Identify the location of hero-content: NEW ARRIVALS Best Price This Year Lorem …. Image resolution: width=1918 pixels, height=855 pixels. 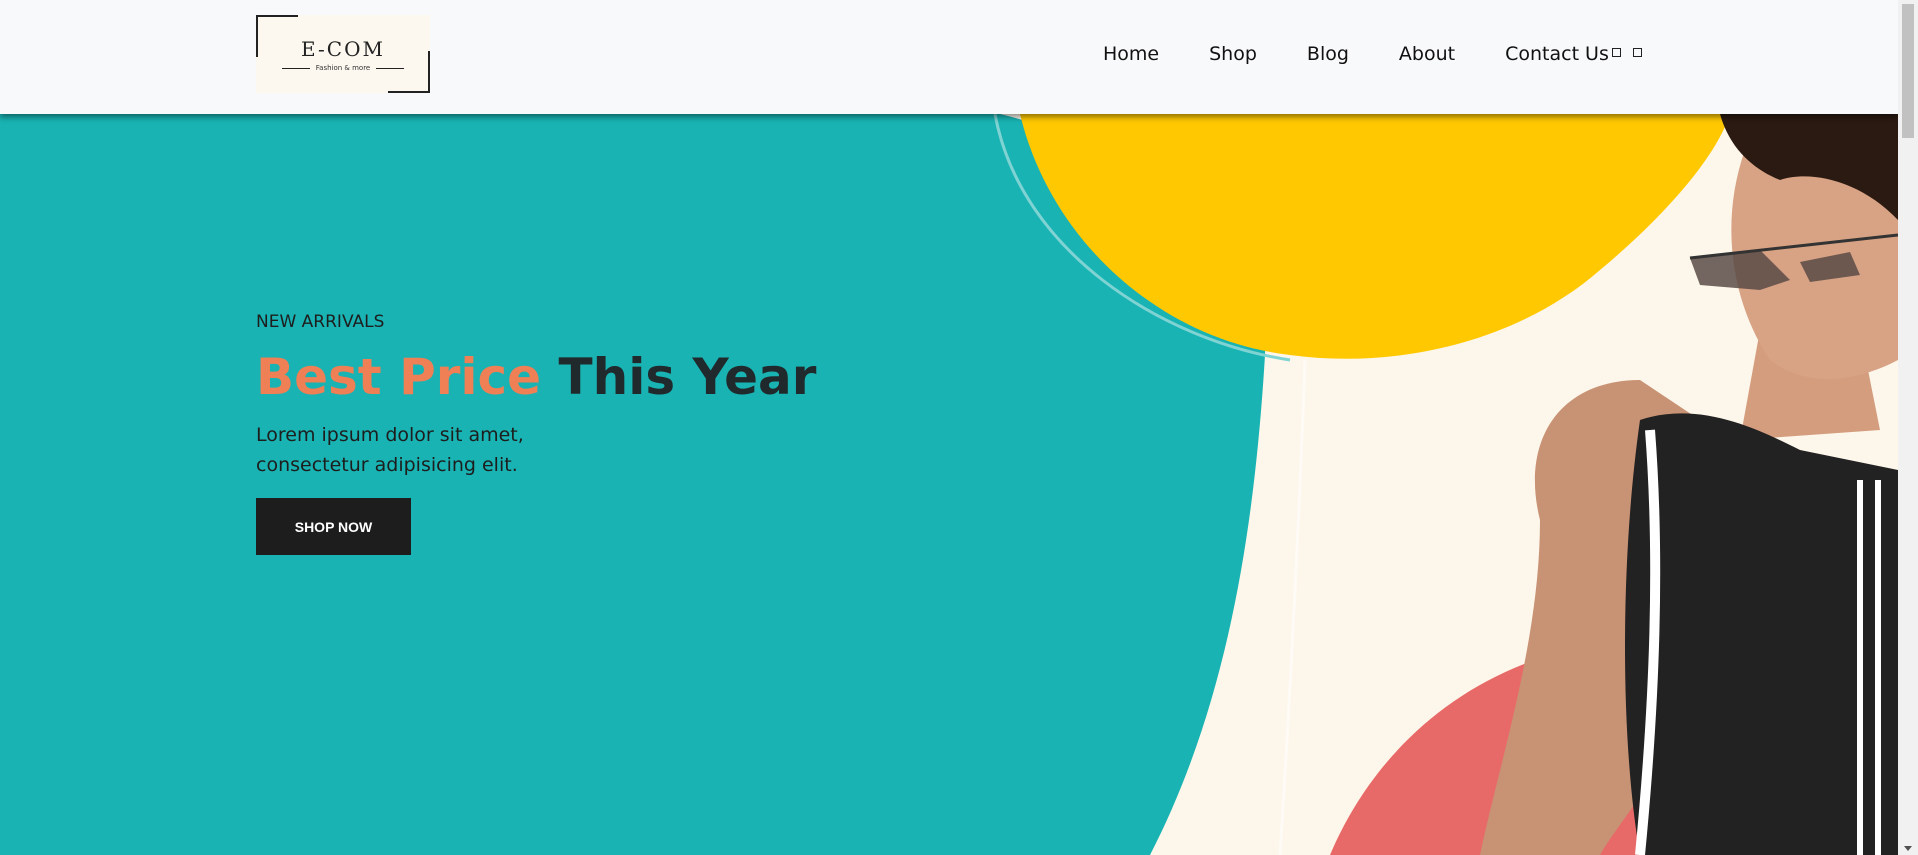
(536, 433).